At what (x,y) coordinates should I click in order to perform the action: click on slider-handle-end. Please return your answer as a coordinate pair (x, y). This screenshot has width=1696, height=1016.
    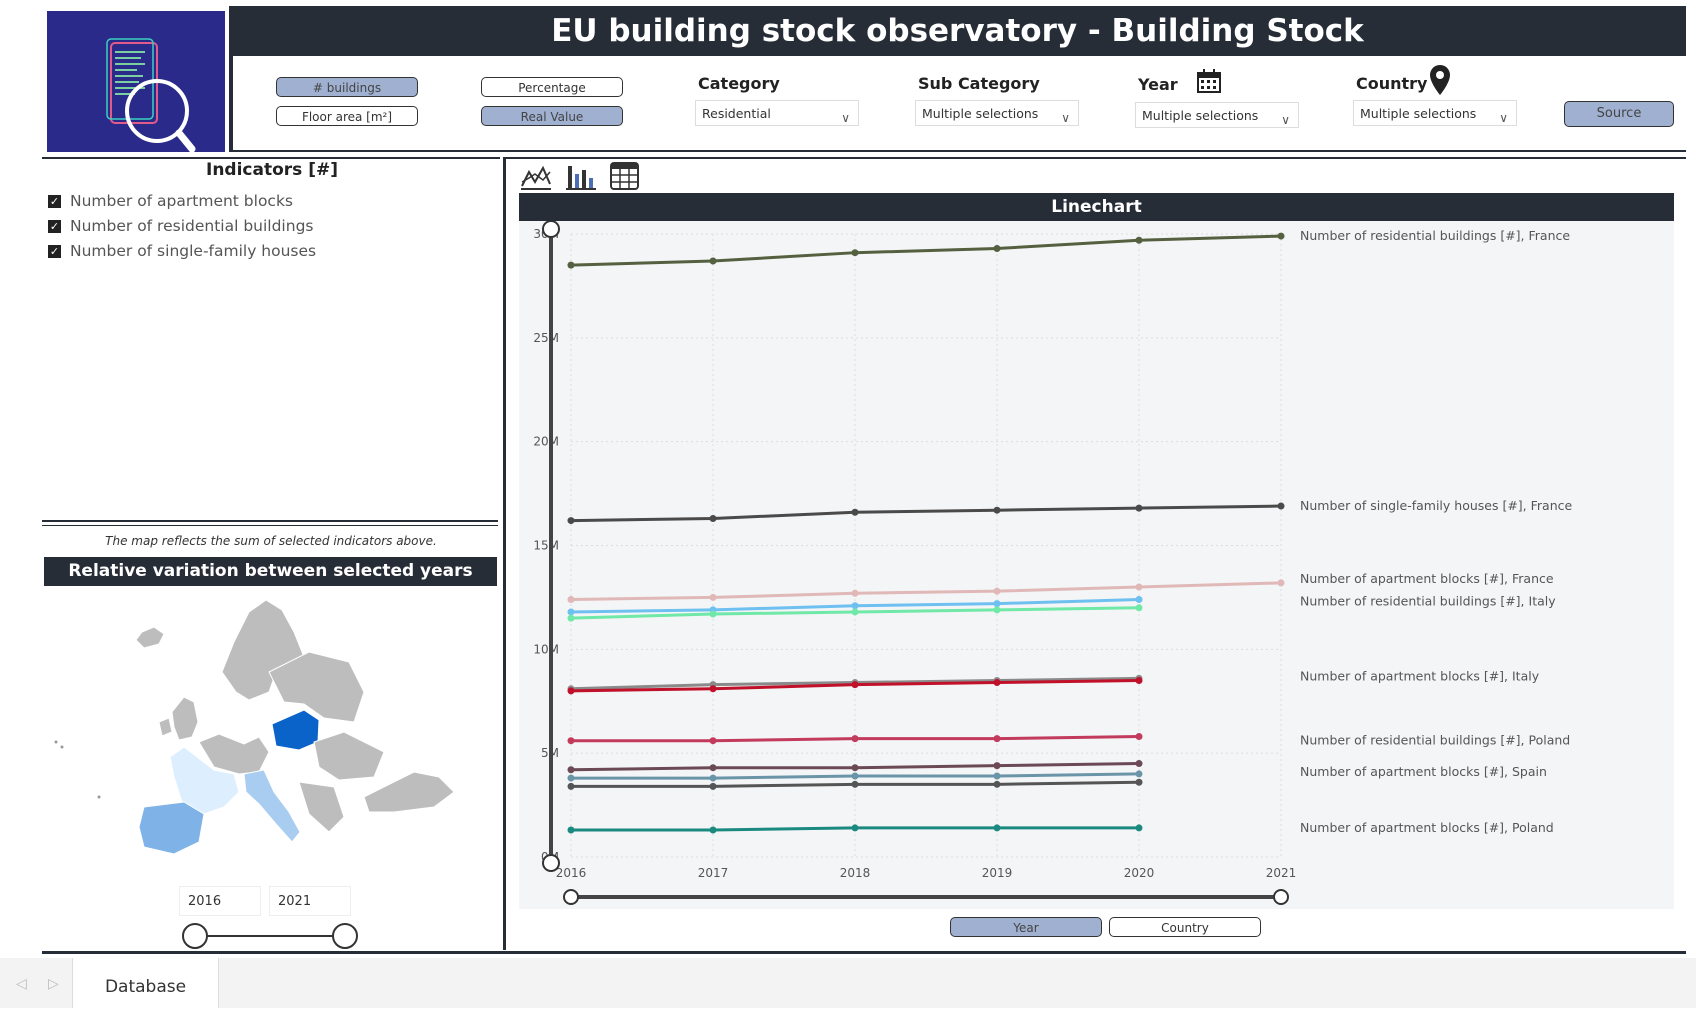
    Looking at the image, I should click on (345, 936).